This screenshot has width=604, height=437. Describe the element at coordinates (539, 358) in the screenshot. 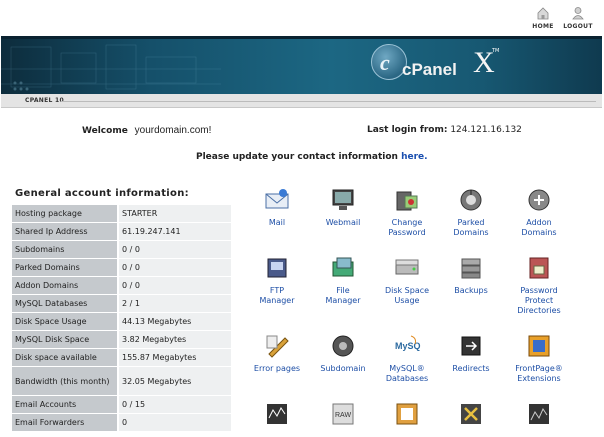

I see `frontpage-link: FrontPage® Extensions` at that location.